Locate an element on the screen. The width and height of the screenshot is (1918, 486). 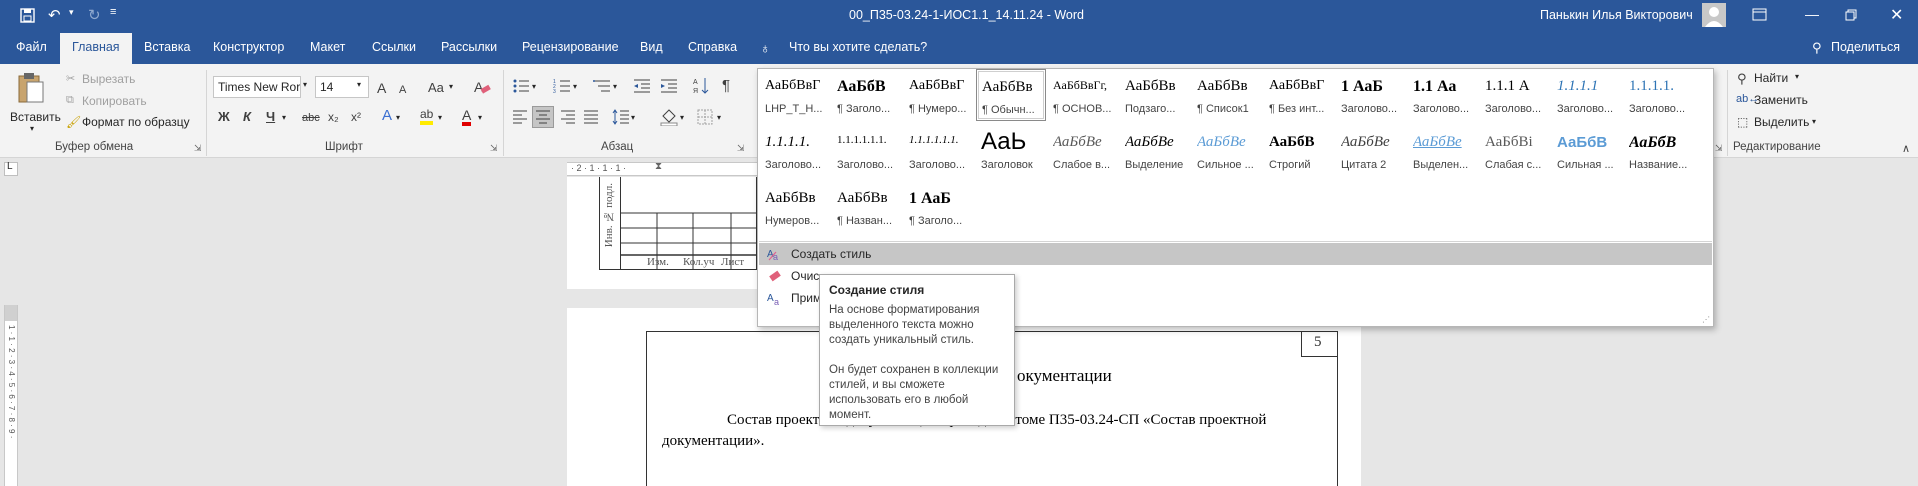
font-launcher-icon: ⇲ is located at coordinates (494, 148).